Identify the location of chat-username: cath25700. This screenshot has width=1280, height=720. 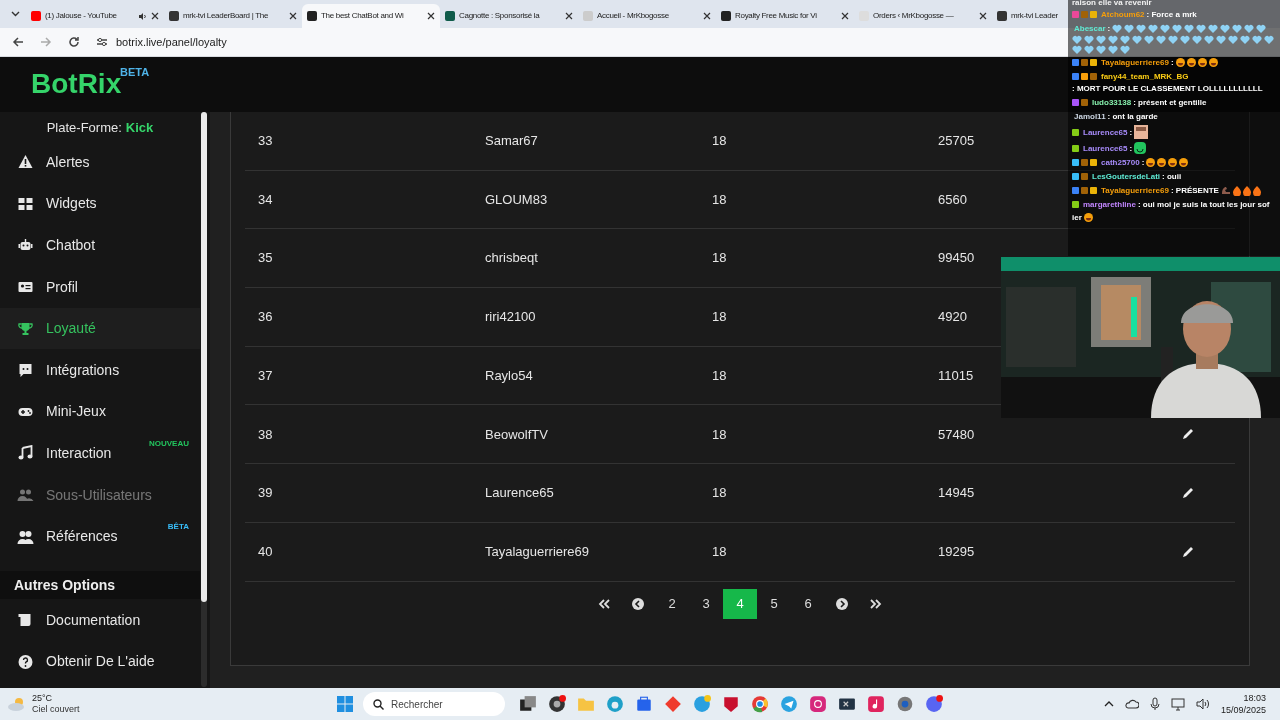
(1120, 162).